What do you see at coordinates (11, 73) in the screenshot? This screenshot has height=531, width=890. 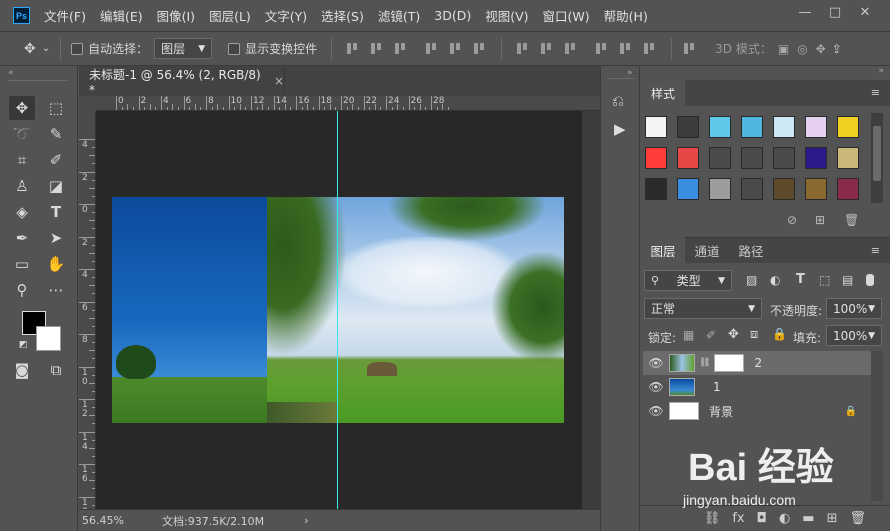 I see `collapse-icon: «` at bounding box center [11, 73].